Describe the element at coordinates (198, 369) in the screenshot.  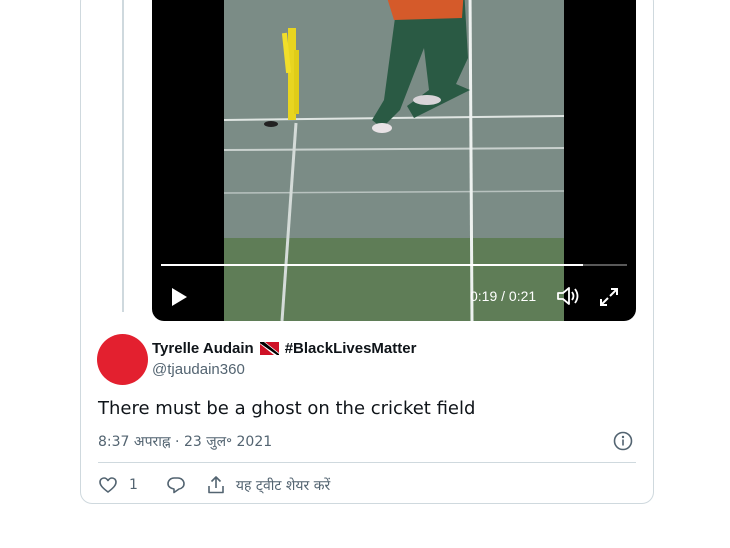
I see `author-handle: @tjaudain360` at that location.